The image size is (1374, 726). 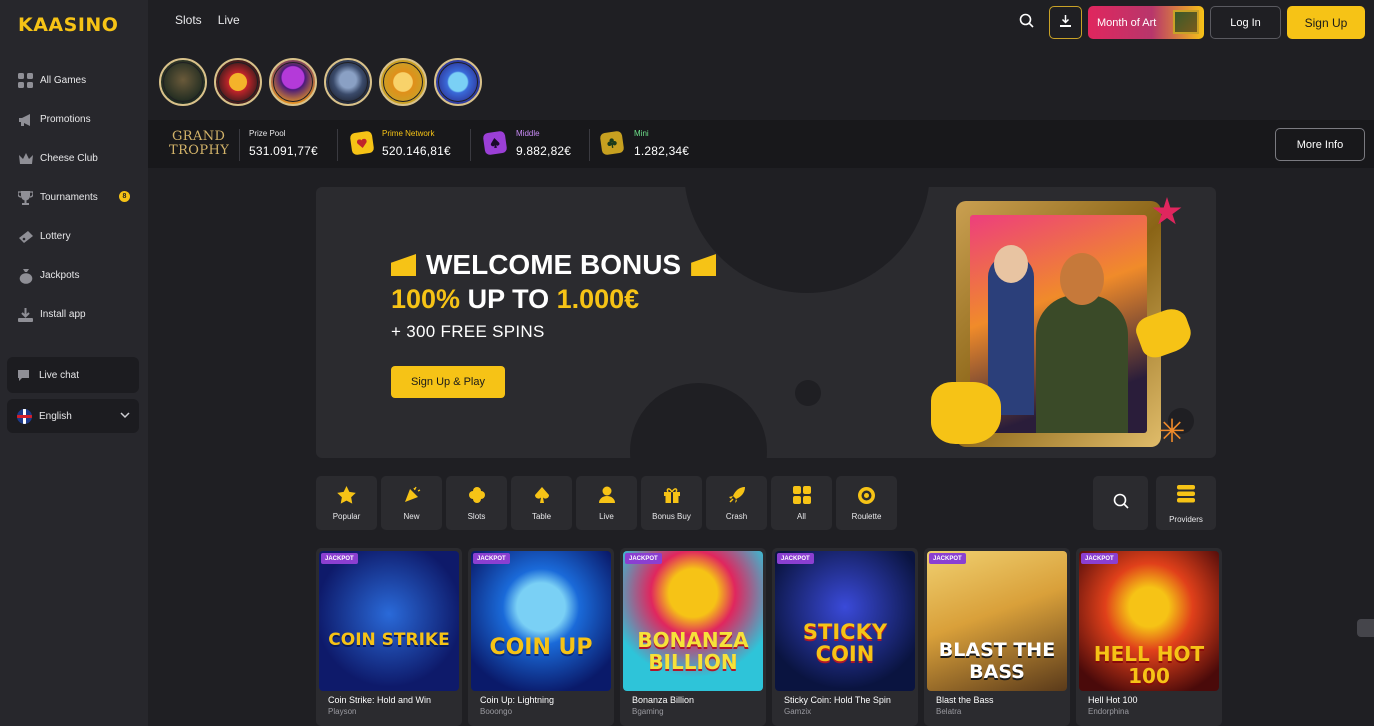 I want to click on game-thumbnail: STICKY COIN, so click(x=845, y=621).